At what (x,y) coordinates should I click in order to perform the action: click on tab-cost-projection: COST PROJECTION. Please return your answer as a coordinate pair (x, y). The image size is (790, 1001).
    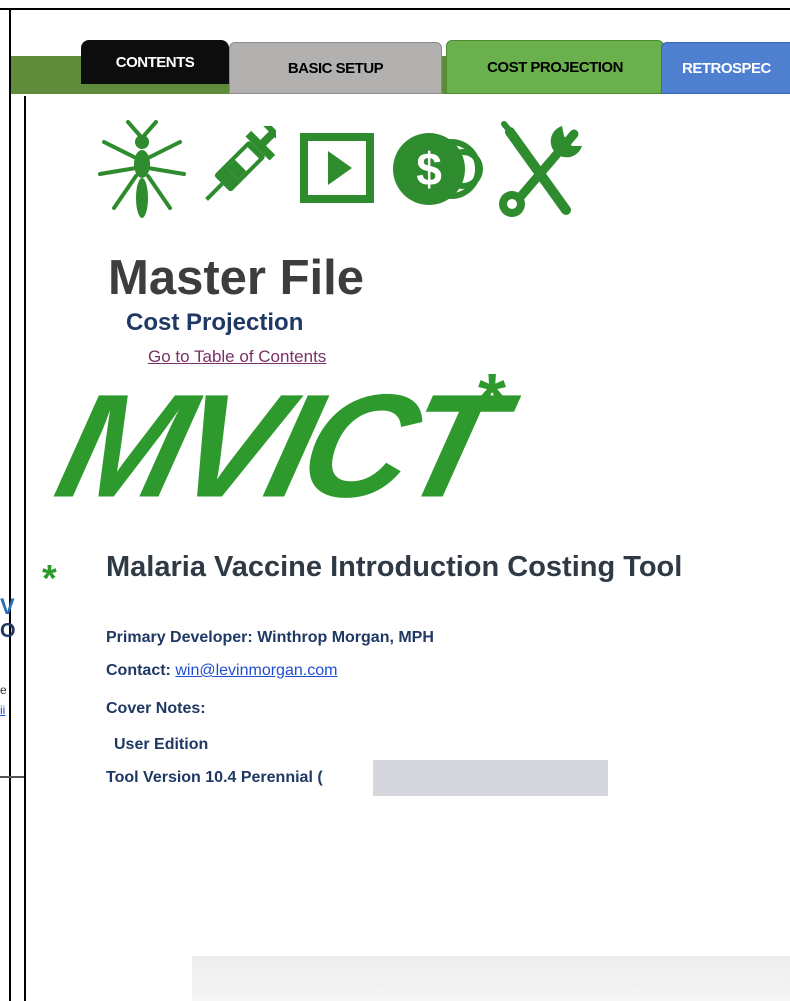
    Looking at the image, I should click on (555, 67).